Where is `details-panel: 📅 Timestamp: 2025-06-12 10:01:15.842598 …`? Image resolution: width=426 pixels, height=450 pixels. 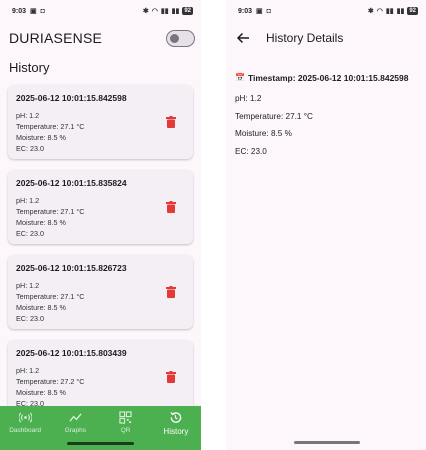
details-panel: 📅 Timestamp: 2025-06-12 10:01:15.842598 … is located at coordinates (326, 118).